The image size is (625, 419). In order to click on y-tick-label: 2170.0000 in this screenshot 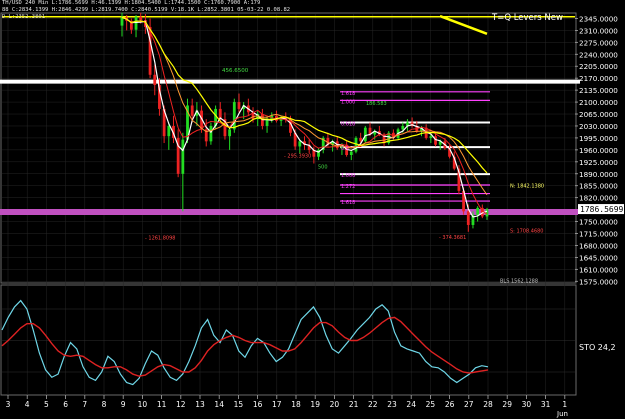, I will do `click(598, 78)`.